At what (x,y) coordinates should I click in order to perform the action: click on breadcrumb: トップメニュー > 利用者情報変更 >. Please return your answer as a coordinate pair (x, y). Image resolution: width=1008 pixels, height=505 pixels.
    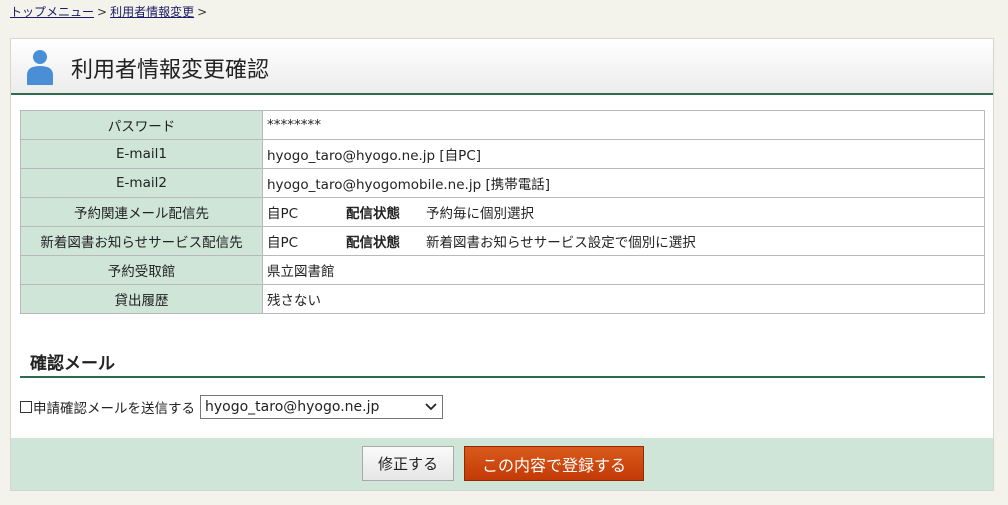
    Looking at the image, I should click on (110, 11).